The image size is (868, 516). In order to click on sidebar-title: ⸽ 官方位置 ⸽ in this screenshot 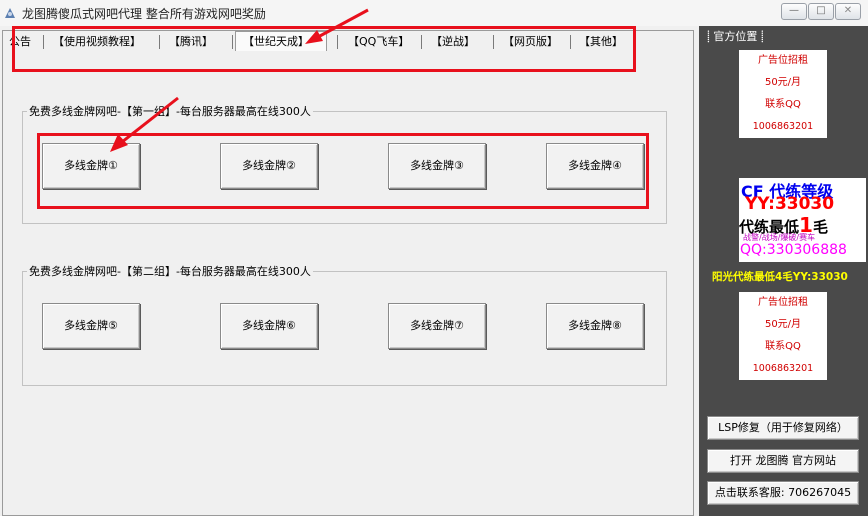, I will do `click(735, 36)`.